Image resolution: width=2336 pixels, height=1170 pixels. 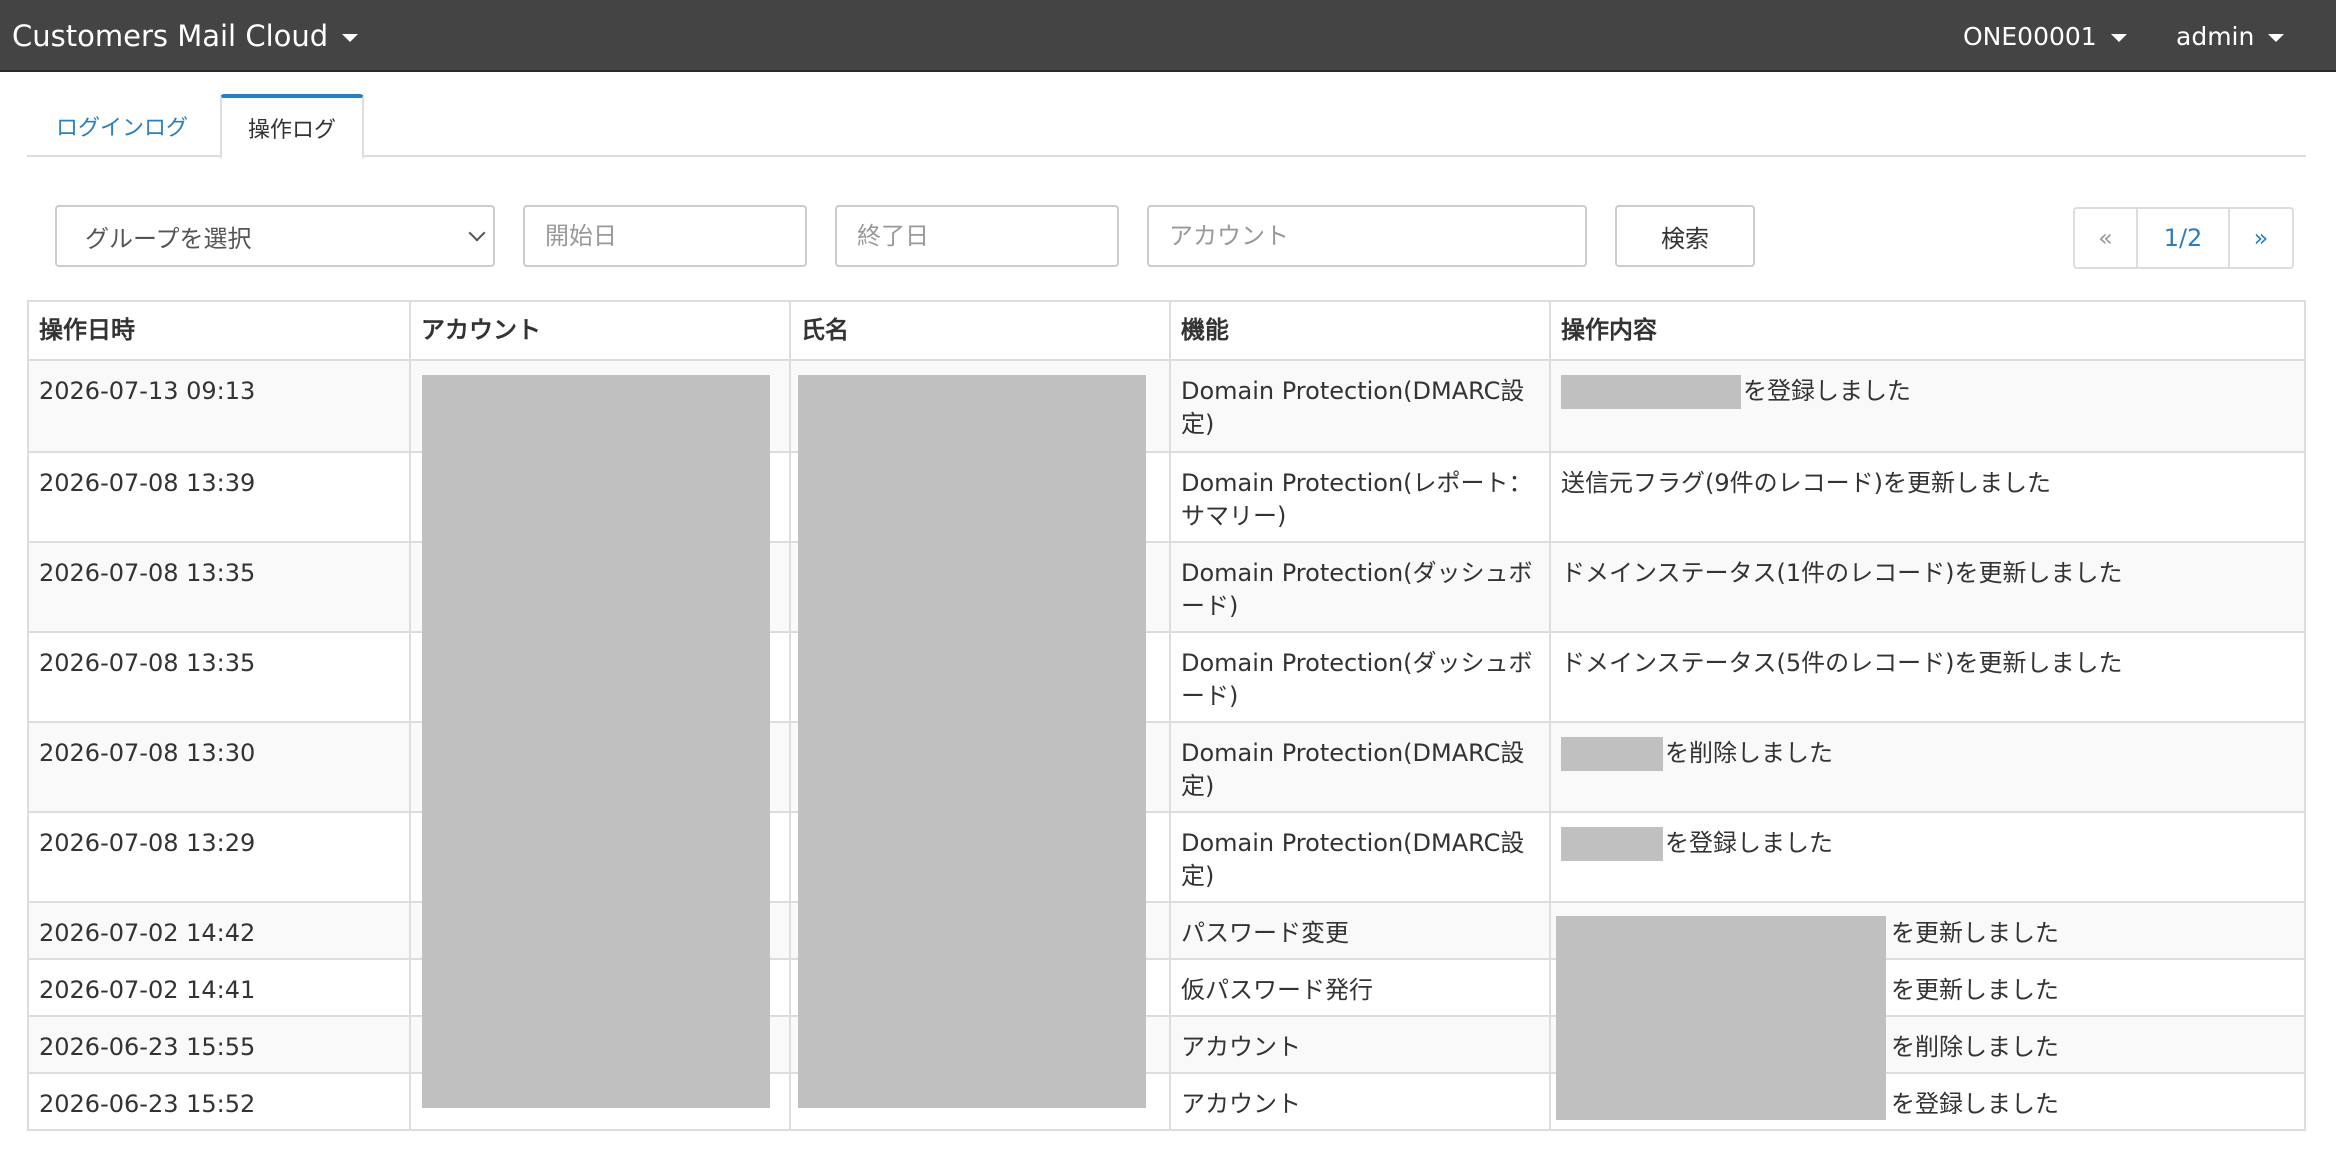 What do you see at coordinates (1926, 587) in the screenshot?
I see `cell-content: ドメインステータス(1件のレコード)を更新しました` at bounding box center [1926, 587].